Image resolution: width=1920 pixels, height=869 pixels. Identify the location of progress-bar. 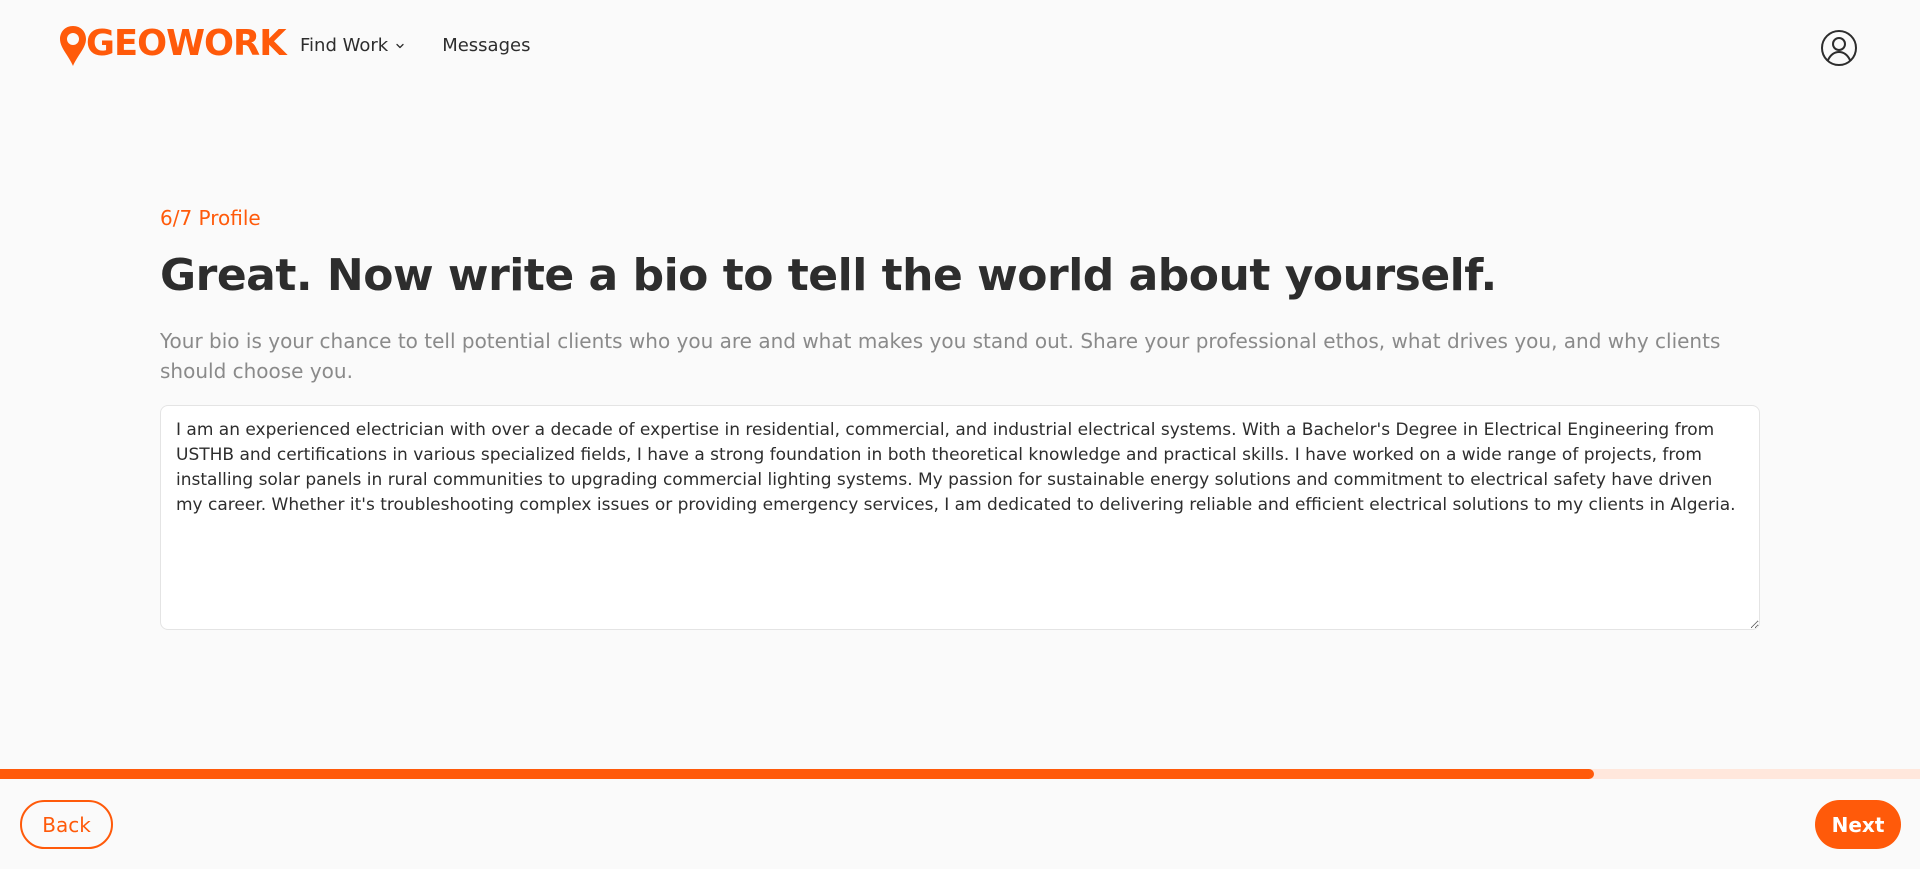
(960, 774).